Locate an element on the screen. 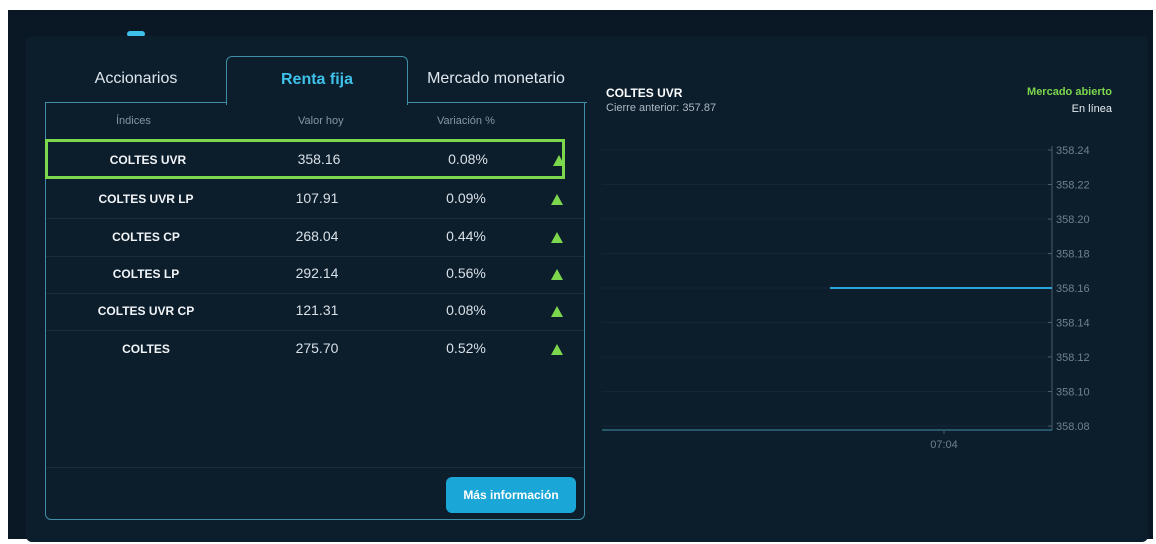 This screenshot has width=1156, height=544. y-tick-label: 358.08 is located at coordinates (1073, 427).